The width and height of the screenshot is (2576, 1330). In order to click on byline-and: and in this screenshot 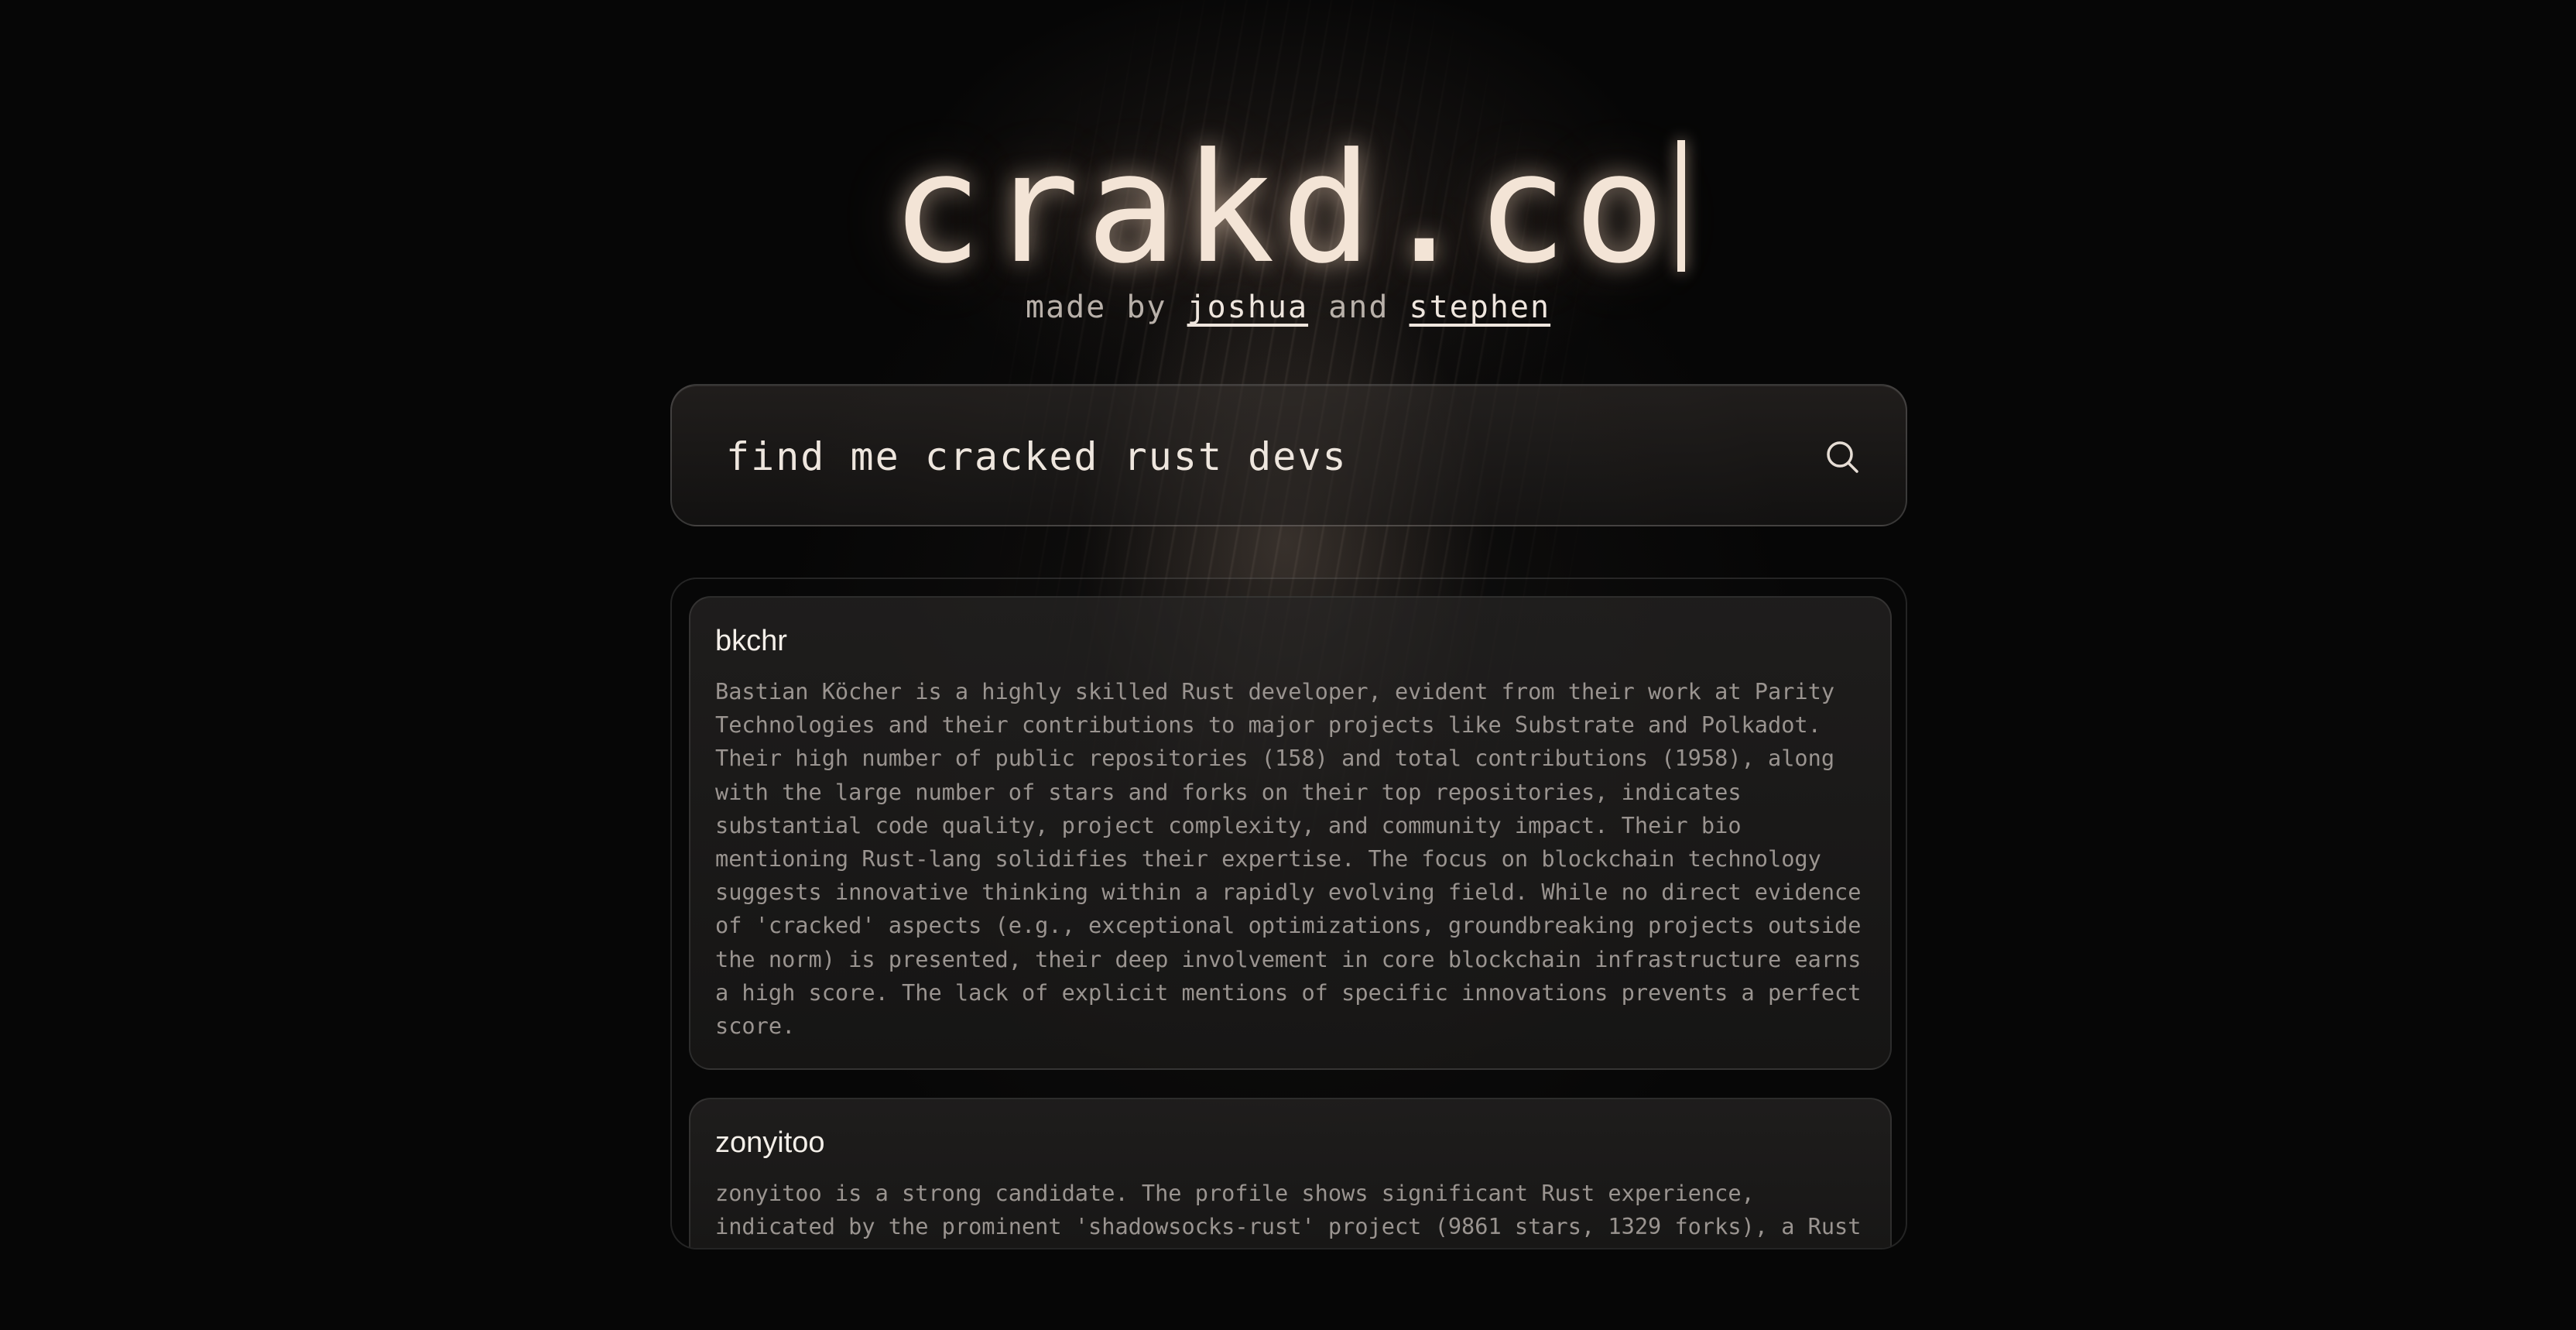, I will do `click(1358, 307)`.